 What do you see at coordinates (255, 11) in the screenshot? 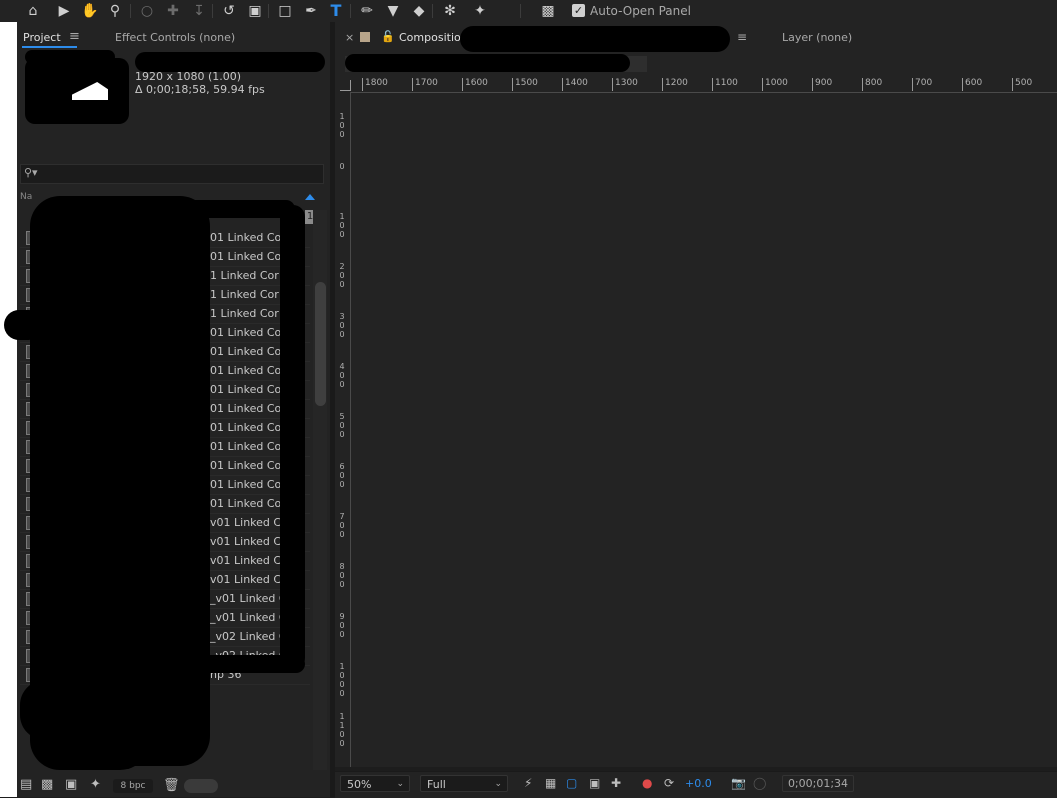
I see `pan-behind-tool-icon: ▣` at bounding box center [255, 11].